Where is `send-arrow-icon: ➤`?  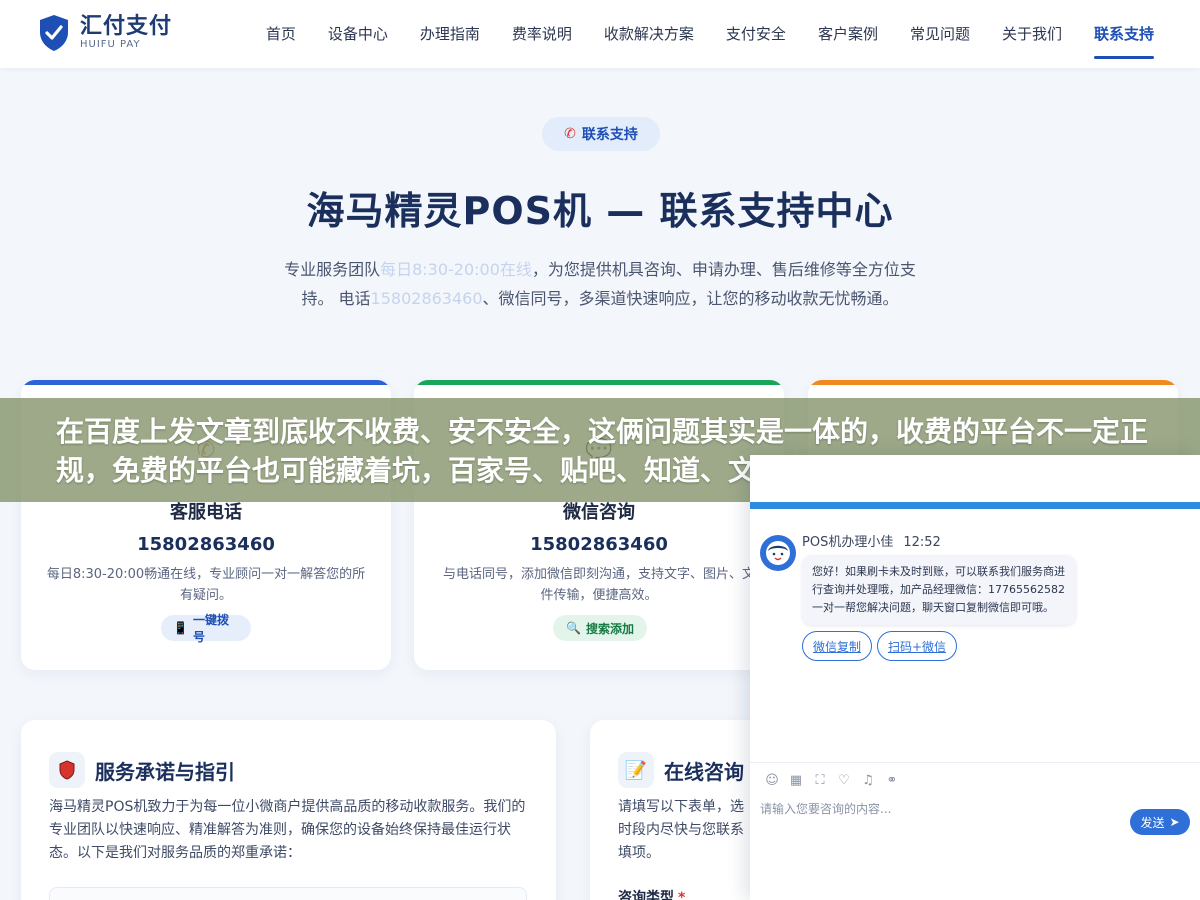
send-arrow-icon: ➤ is located at coordinates (1174, 822).